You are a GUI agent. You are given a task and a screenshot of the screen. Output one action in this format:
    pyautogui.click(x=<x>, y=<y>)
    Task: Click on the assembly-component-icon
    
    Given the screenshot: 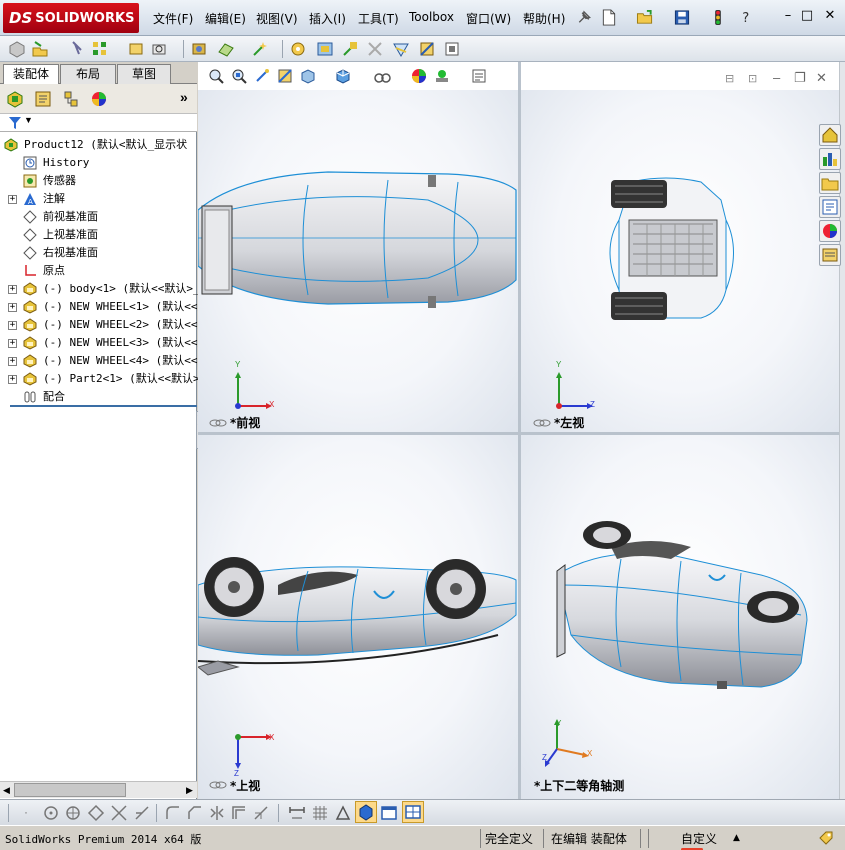 What is the action you would take?
    pyautogui.click(x=17, y=49)
    